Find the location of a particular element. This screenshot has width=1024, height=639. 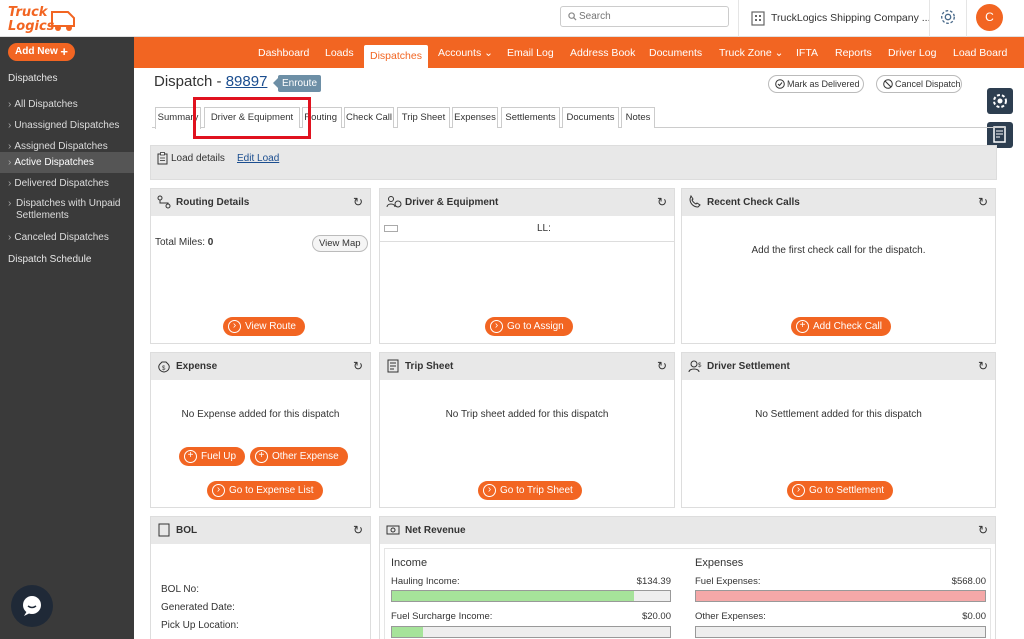

sidebar-item-unpaid-settlements: › Dispatches with Unpaid Settlements is located at coordinates (67, 211).